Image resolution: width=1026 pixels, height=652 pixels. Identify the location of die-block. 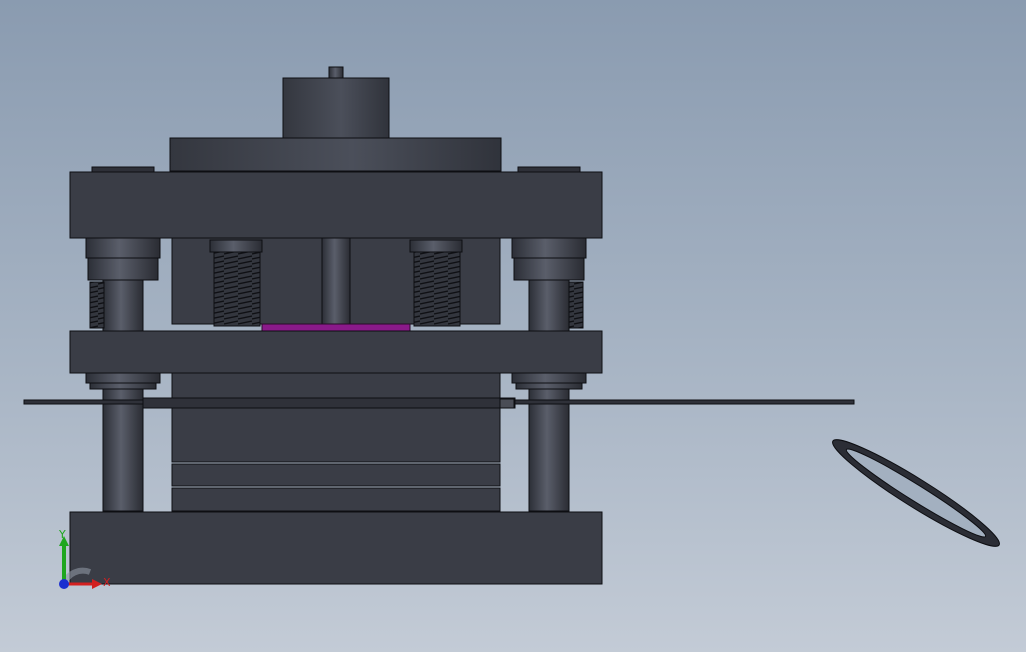
(336, 442).